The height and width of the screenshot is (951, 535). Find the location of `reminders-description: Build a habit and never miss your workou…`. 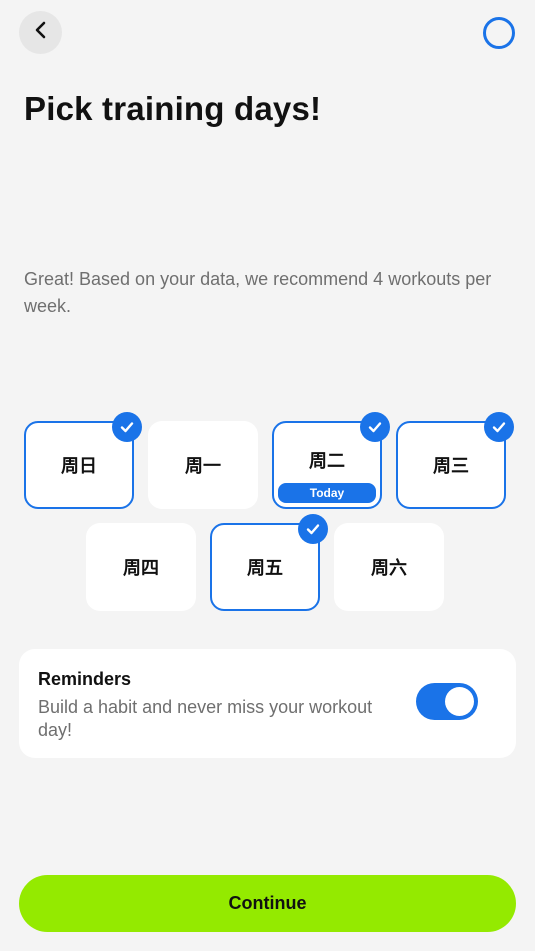

reminders-description: Build a habit and never miss your workou… is located at coordinates (205, 718).